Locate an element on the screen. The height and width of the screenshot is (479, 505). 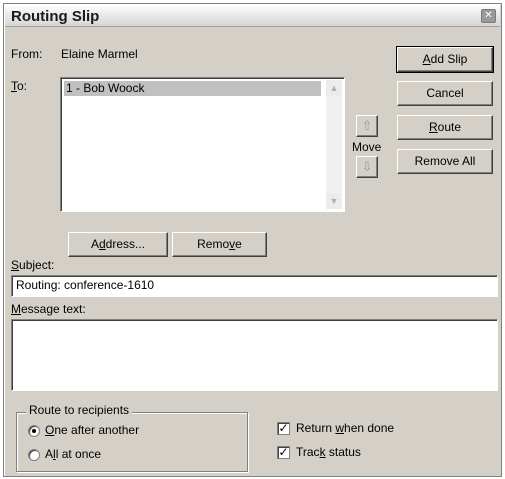
recipient-list-item: 1 - Bob Woock is located at coordinates (192, 88).